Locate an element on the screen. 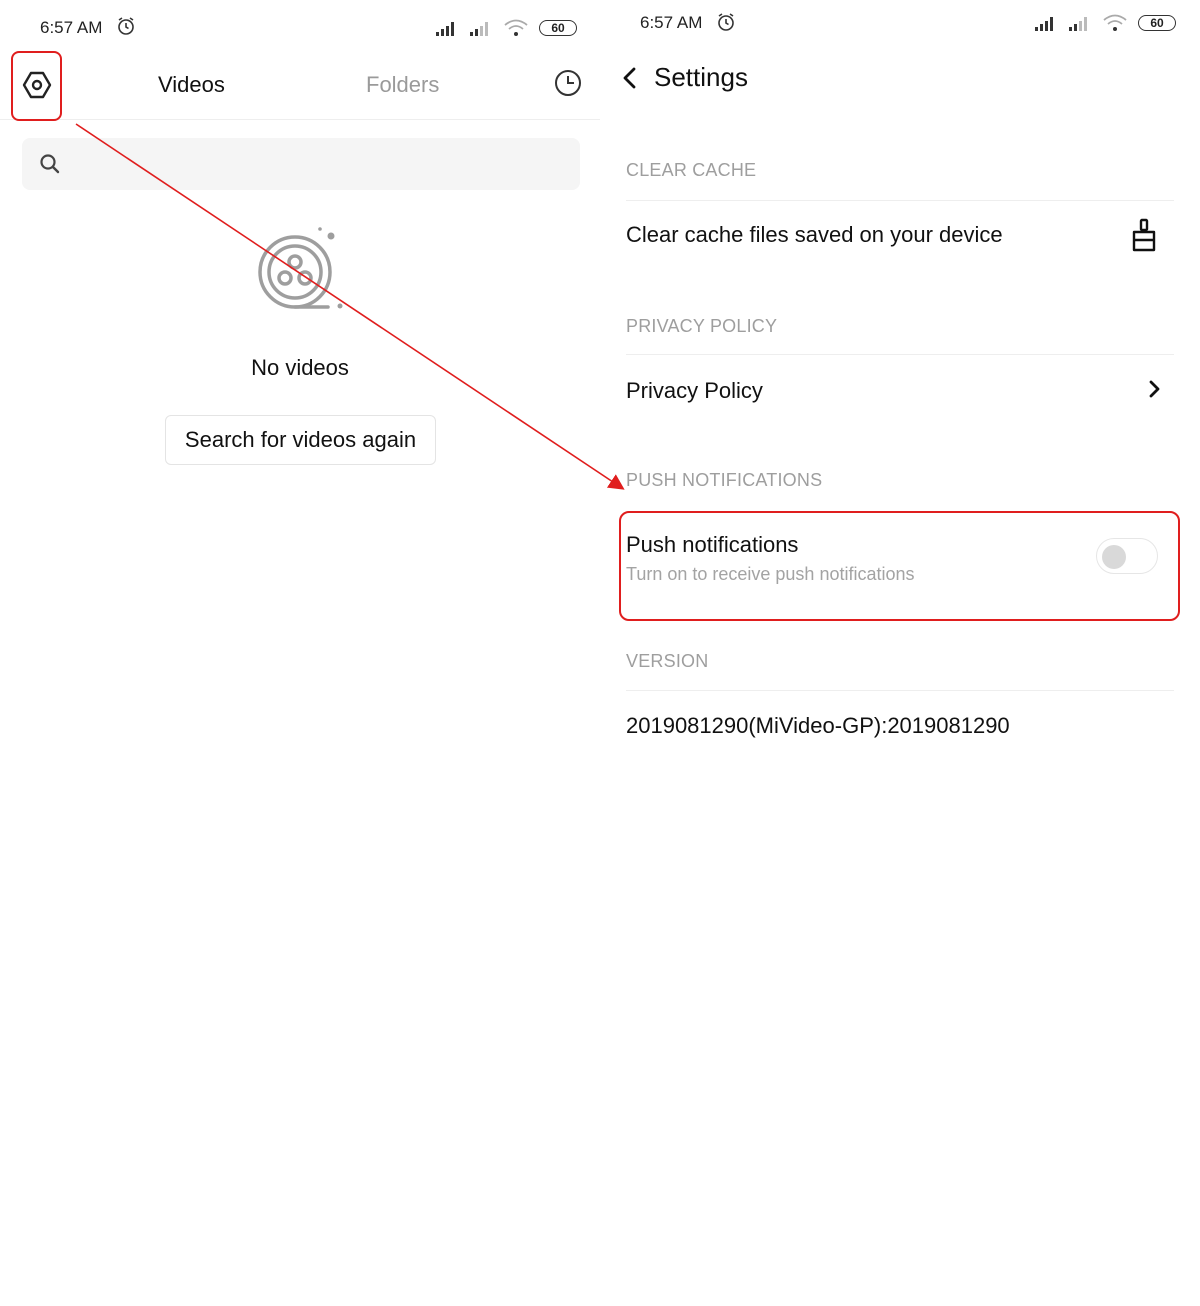 This screenshot has height=1306, width=1200. privacy-policy-row-title: Privacy Policy is located at coordinates (694, 390).